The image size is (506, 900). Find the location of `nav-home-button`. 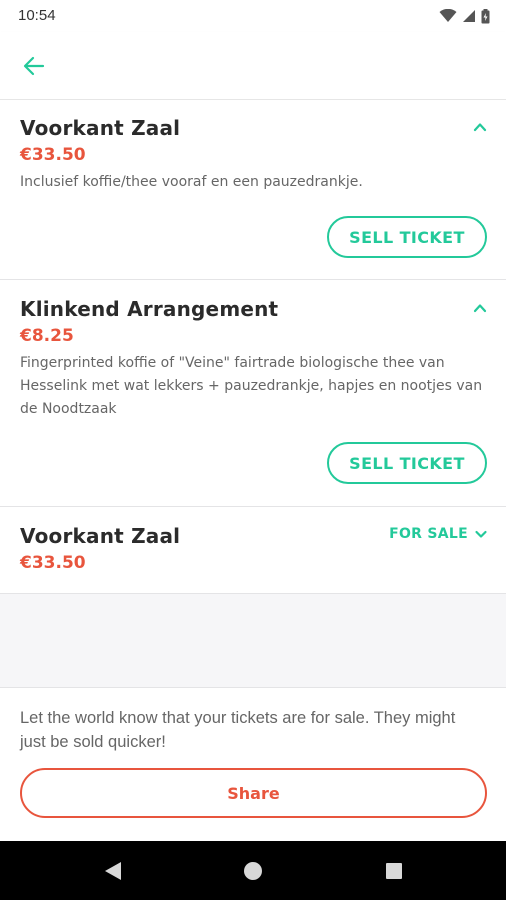

nav-home-button is located at coordinates (253, 871).